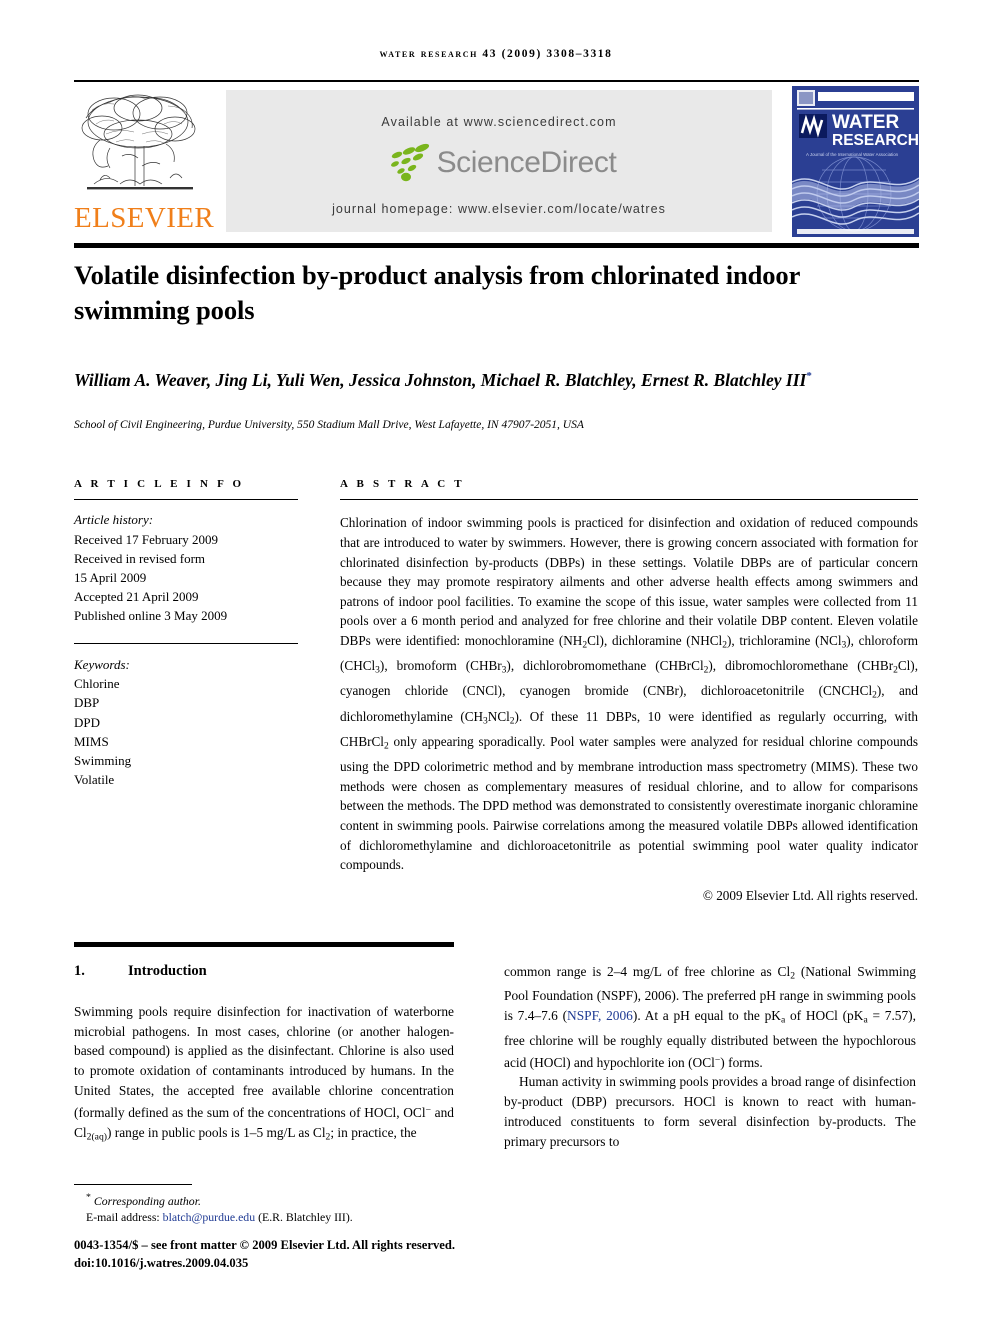  What do you see at coordinates (402, 484) in the screenshot?
I see `abstract-heading: A B S T R A C T` at bounding box center [402, 484].